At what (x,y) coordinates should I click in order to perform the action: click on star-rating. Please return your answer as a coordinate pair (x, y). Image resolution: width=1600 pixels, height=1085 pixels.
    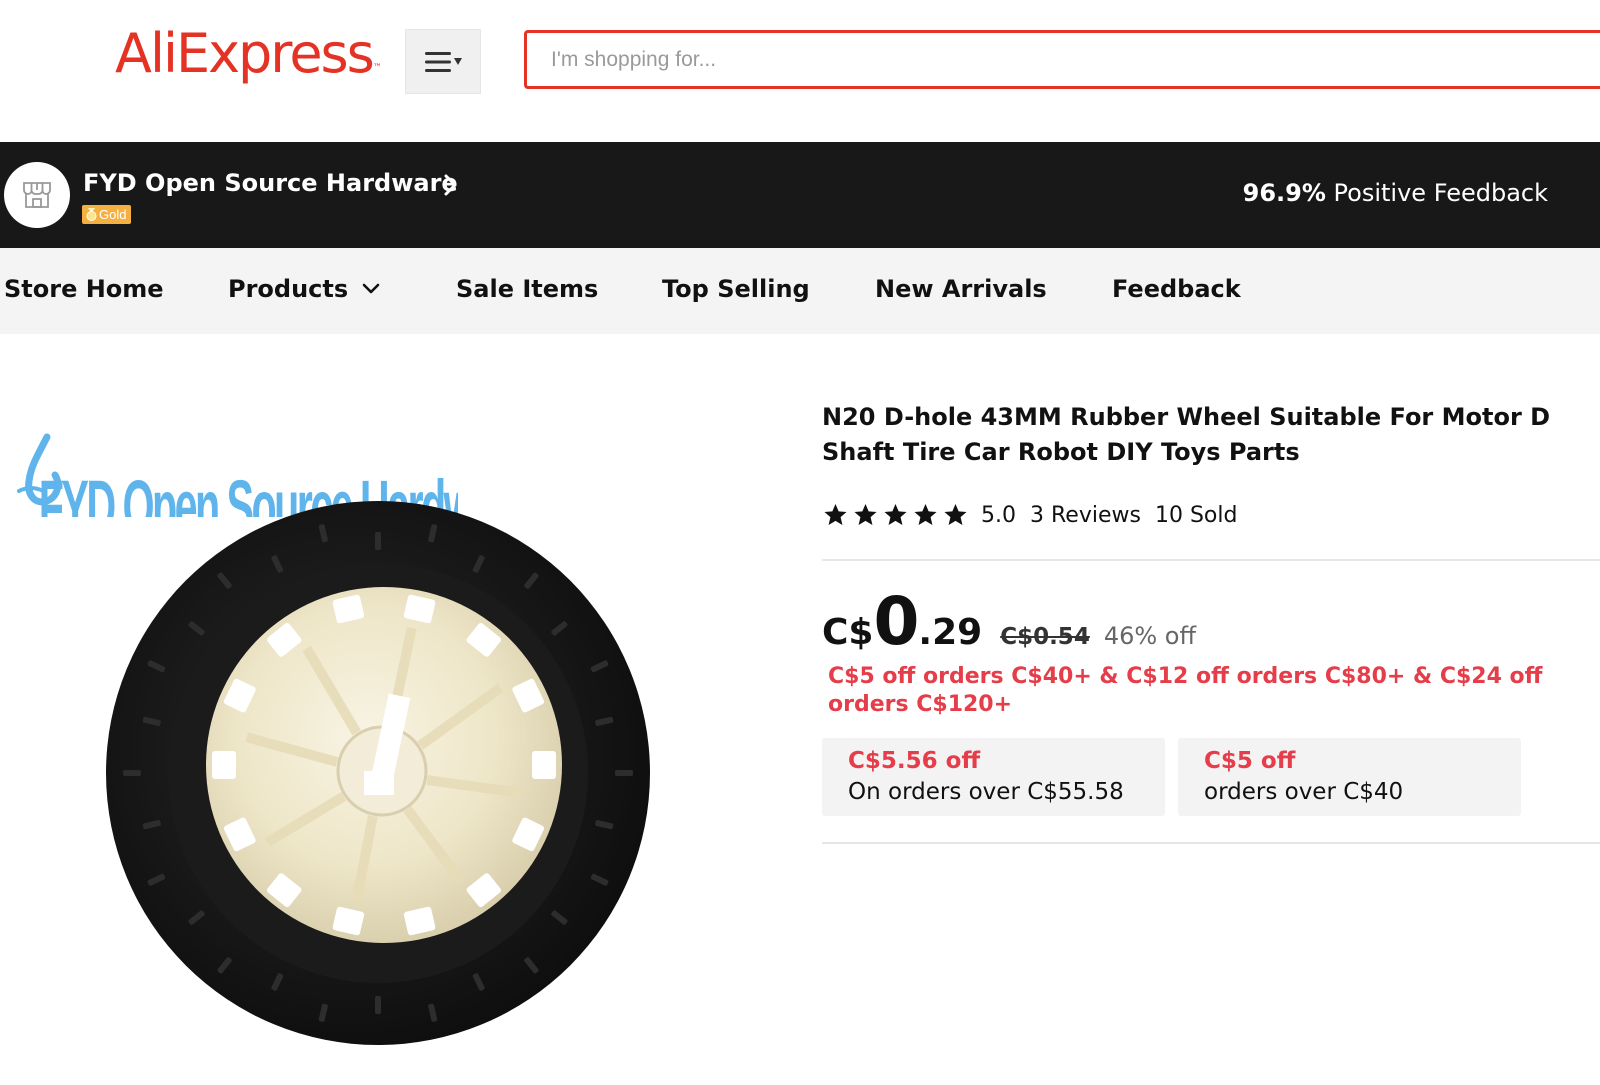
    Looking at the image, I should click on (895, 515).